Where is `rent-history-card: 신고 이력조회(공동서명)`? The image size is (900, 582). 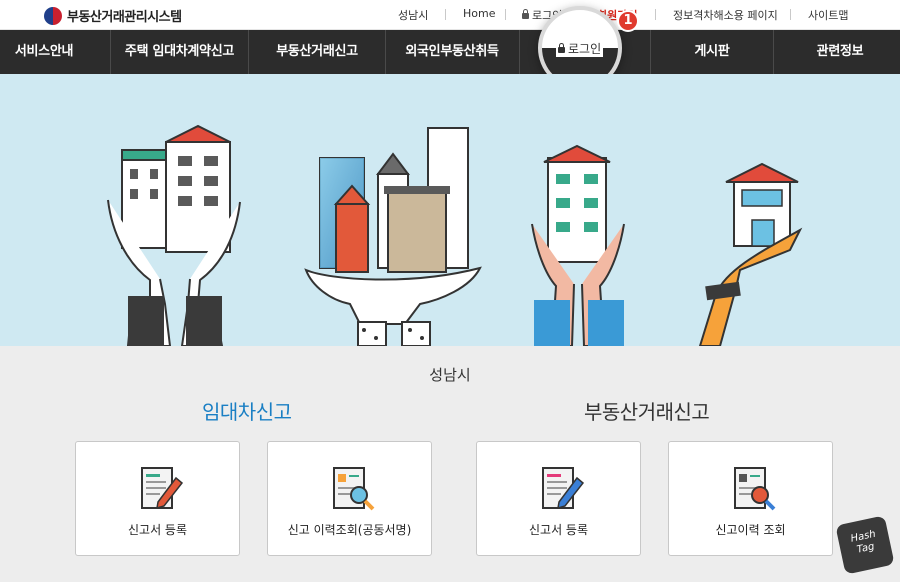
rent-history-card: 신고 이력조회(공동서명) is located at coordinates (349, 498).